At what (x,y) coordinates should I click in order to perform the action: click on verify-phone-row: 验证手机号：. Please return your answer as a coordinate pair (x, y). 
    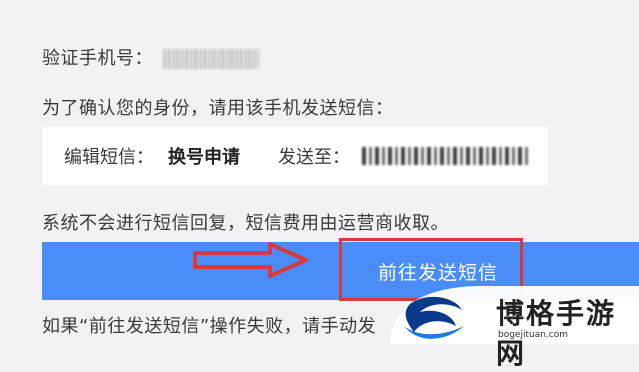
    Looking at the image, I should click on (150, 57).